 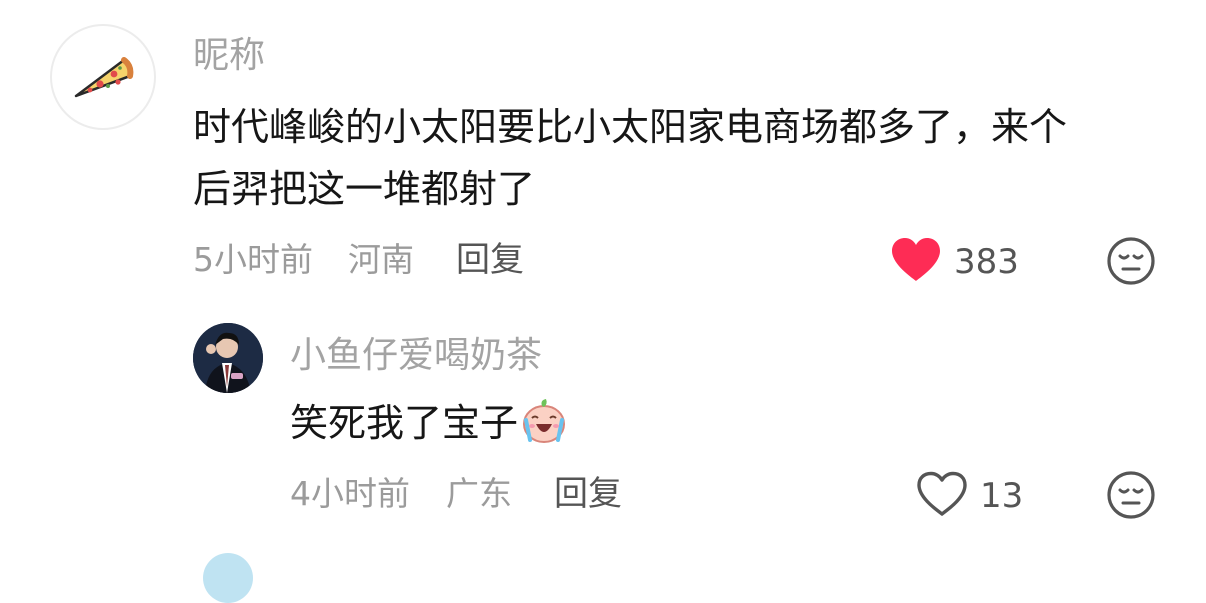 I want to click on reply-like-count: 13, so click(x=1002, y=496).